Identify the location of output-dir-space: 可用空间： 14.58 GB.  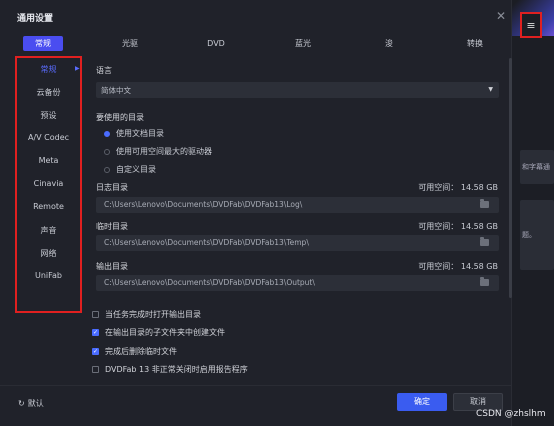
(458, 266).